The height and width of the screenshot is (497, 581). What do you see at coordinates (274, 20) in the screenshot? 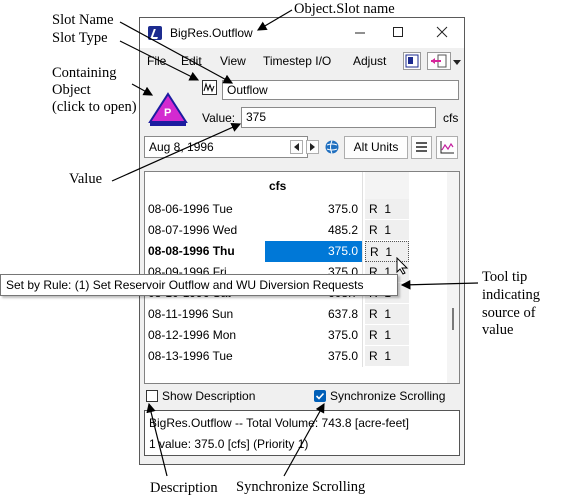
I see `arrow-object-slot-name` at bounding box center [274, 20].